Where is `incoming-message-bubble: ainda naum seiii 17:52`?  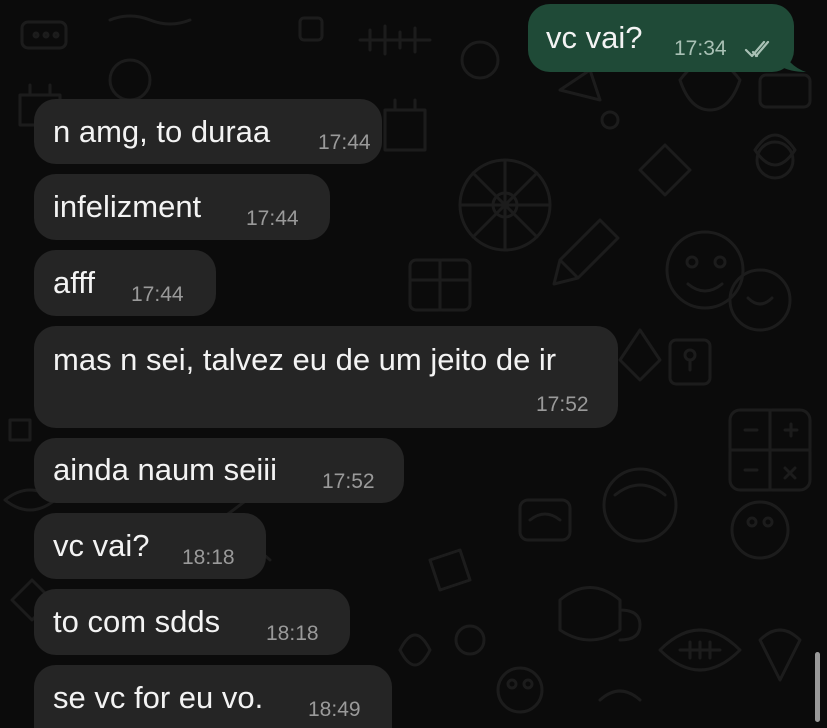
incoming-message-bubble: ainda naum seiii 17:52 is located at coordinates (219, 470).